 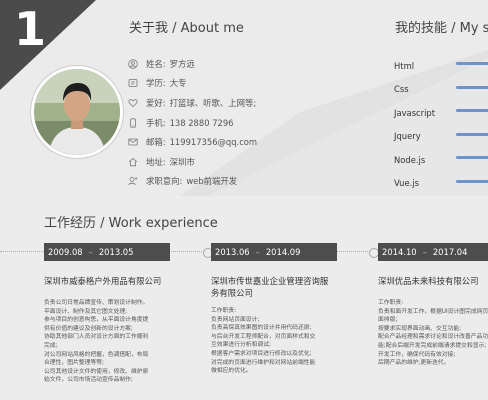 What do you see at coordinates (417, 354) in the screenshot?
I see `desc-line: 开发工作，确保代码有效对接;` at bounding box center [417, 354].